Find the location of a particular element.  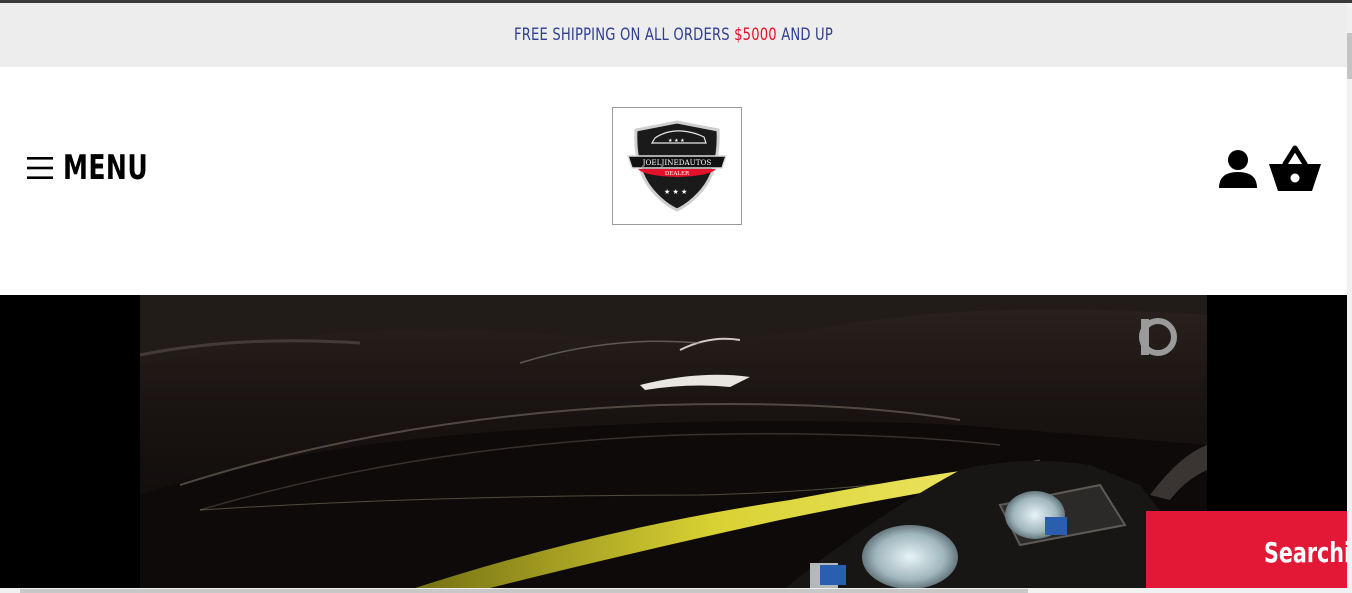

menu-button: MENU is located at coordinates (97, 168).